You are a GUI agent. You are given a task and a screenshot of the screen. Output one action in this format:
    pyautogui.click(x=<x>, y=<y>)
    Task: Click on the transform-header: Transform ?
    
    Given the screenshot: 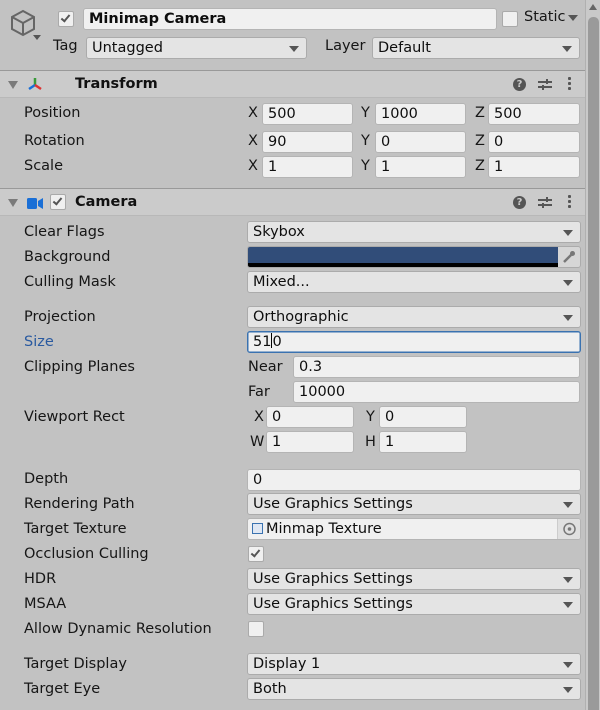 What is the action you would take?
    pyautogui.click(x=292, y=84)
    